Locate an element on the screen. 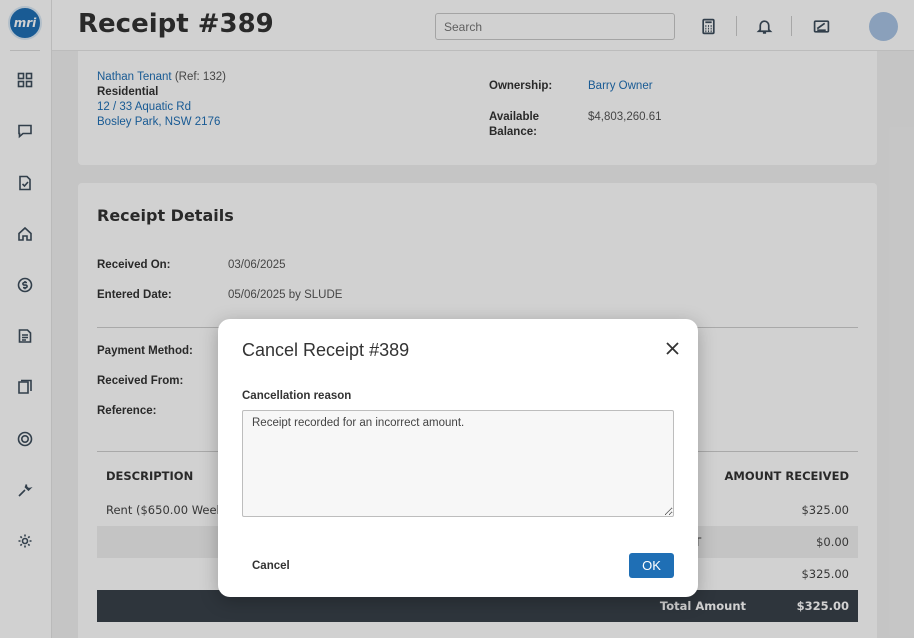  cancellation-reason-label: Cancellation reason is located at coordinates (297, 396).